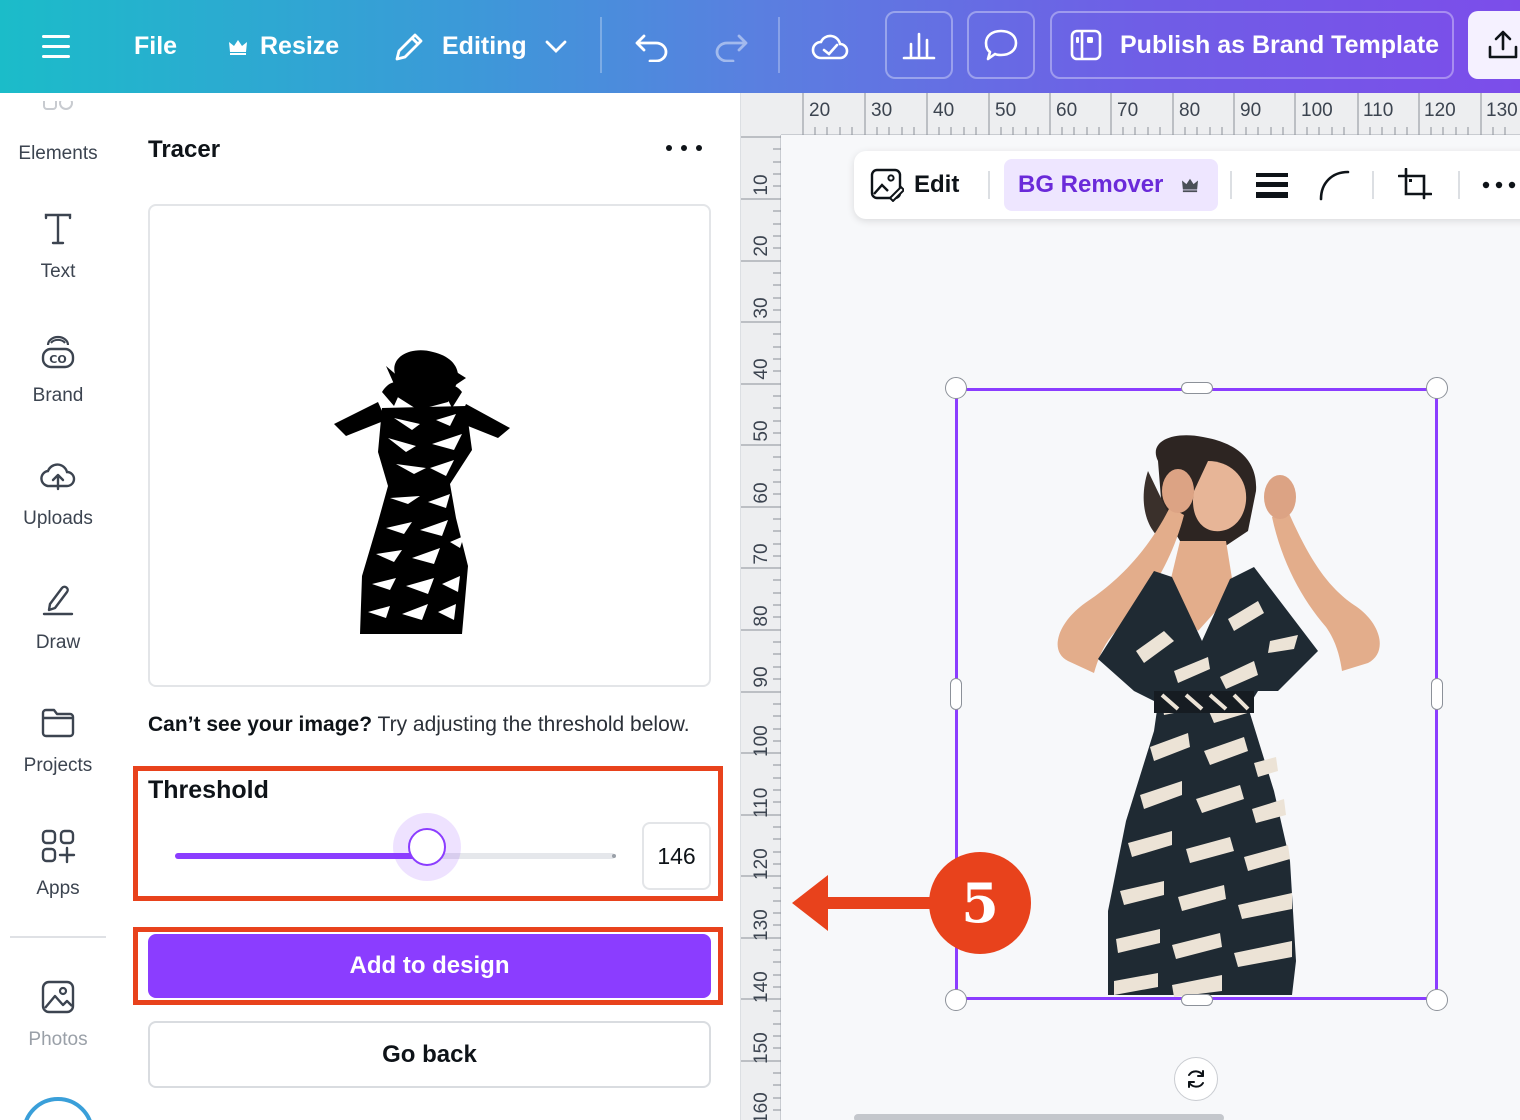 The width and height of the screenshot is (1520, 1120). Describe the element at coordinates (58, 229) in the screenshot. I see `text-icon` at that location.